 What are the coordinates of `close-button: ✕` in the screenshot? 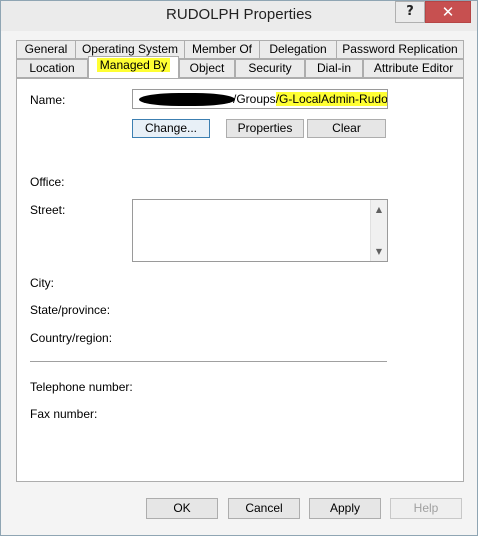 It's located at (448, 12).